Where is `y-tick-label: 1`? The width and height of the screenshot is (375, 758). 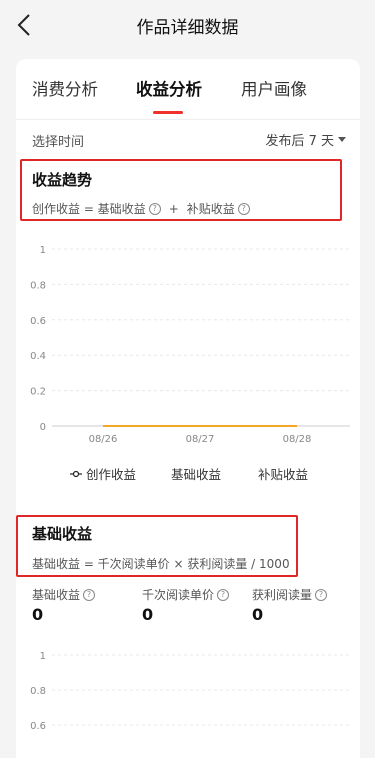
y-tick-label: 1 is located at coordinates (43, 656).